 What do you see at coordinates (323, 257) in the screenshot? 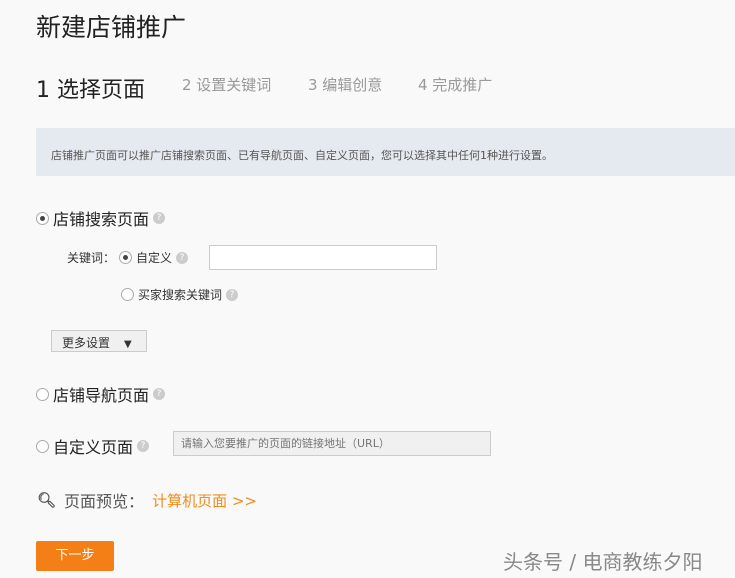
I see `keyword-input` at bounding box center [323, 257].